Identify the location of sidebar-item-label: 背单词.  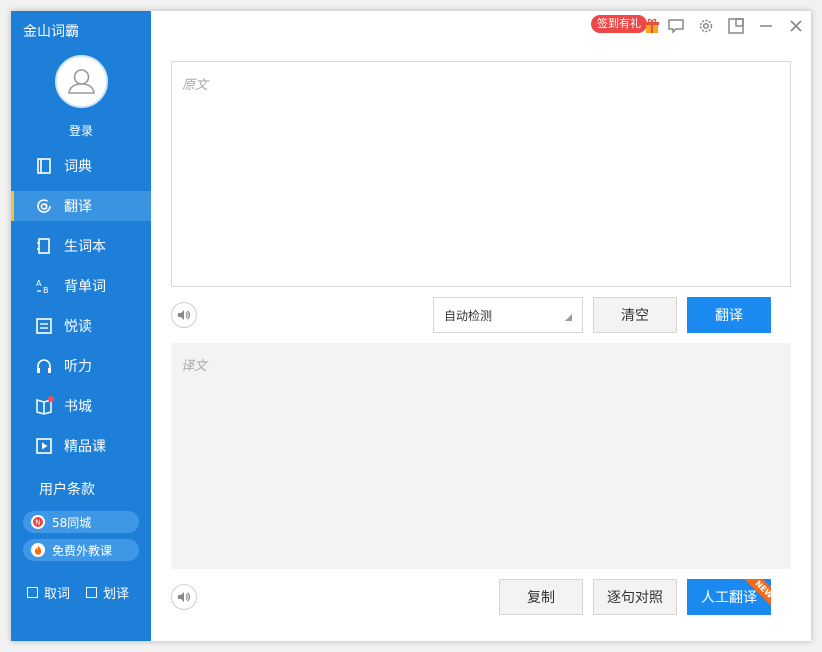
(85, 287).